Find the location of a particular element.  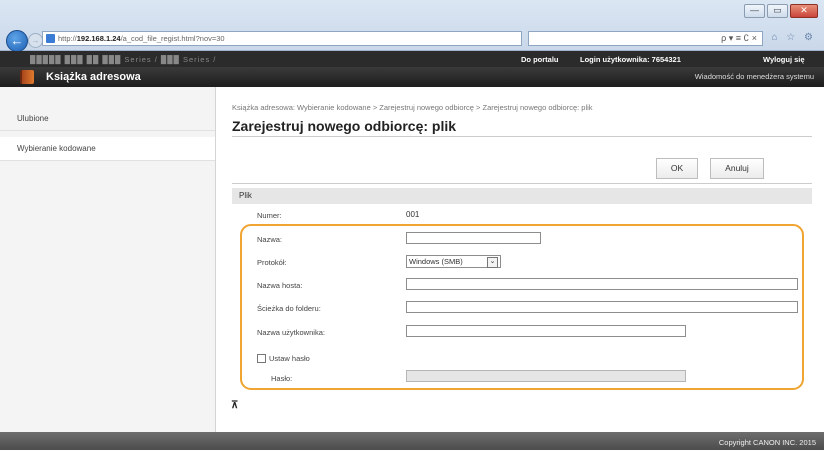

logout-link: Wyloguj się is located at coordinates (784, 59).